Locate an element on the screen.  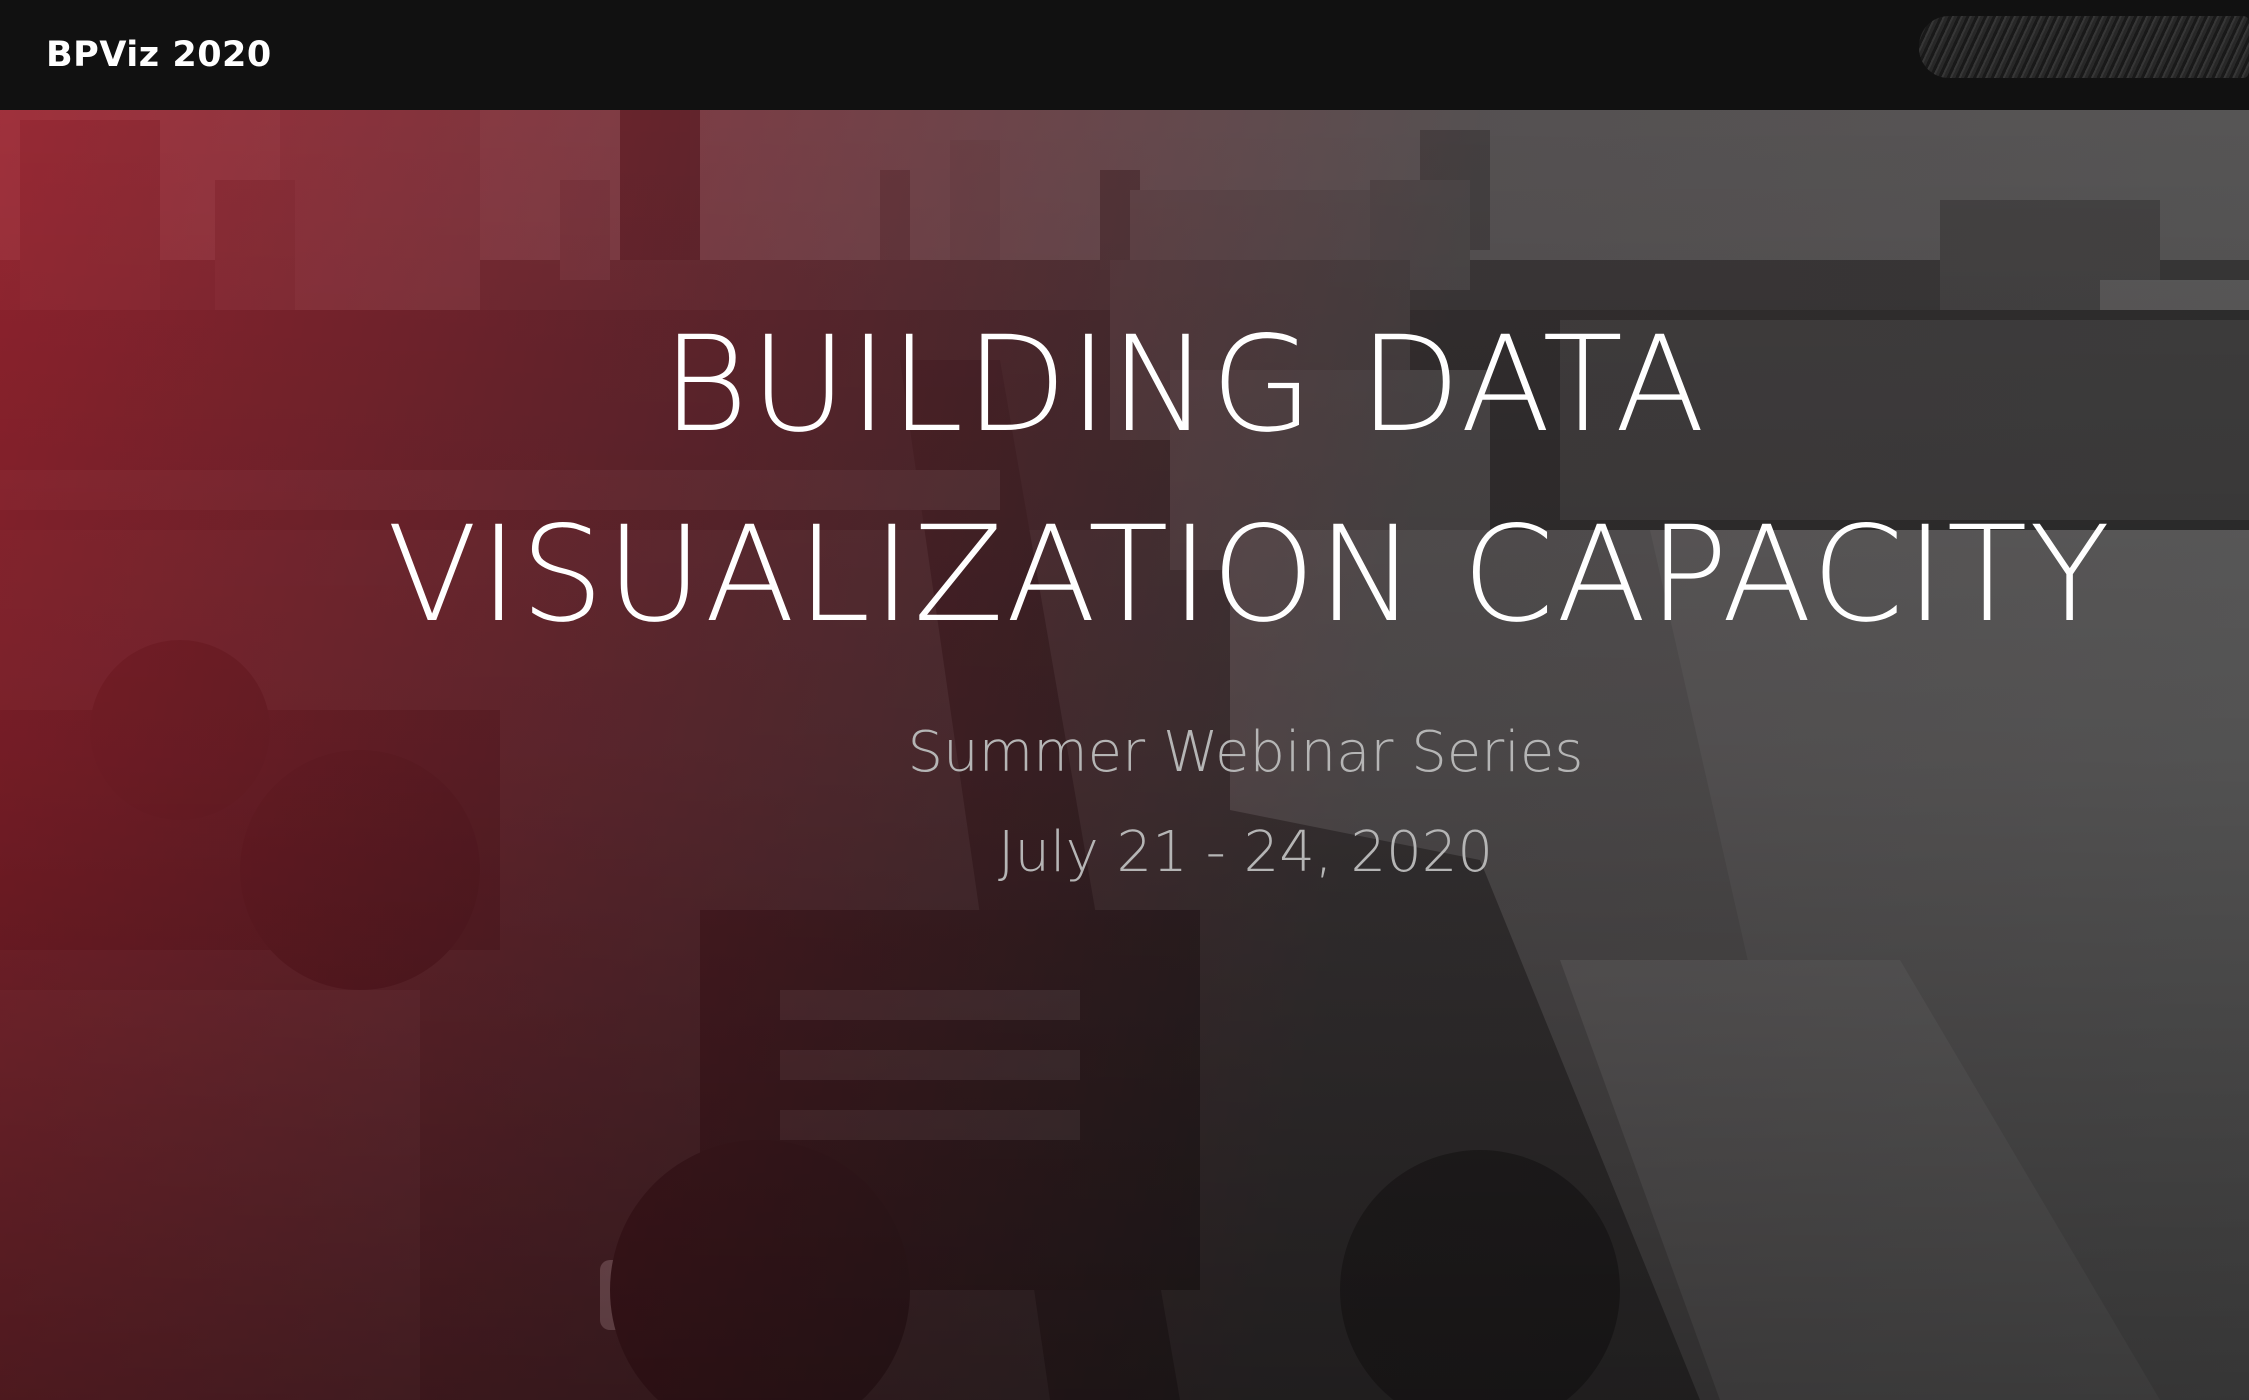
event-dates: July 21 - 24, 2020 is located at coordinates (1245, 852).